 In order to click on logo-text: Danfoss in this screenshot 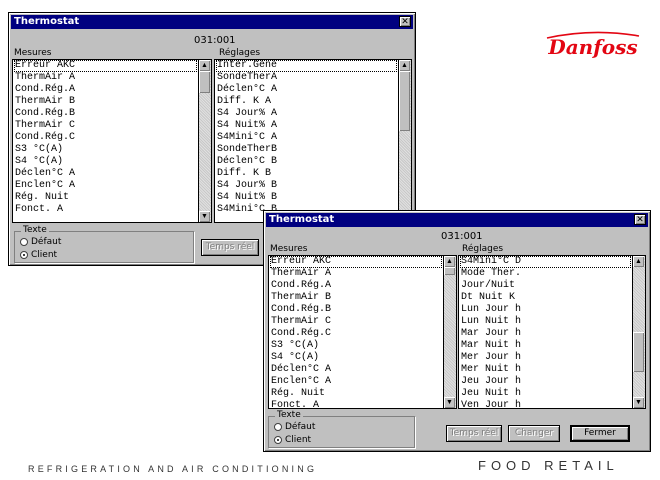, I will do `click(592, 47)`.